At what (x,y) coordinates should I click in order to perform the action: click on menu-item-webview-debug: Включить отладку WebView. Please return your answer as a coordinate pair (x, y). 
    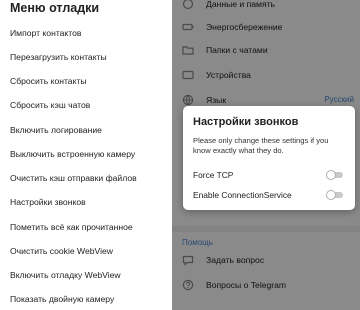
    Looking at the image, I should click on (89, 275).